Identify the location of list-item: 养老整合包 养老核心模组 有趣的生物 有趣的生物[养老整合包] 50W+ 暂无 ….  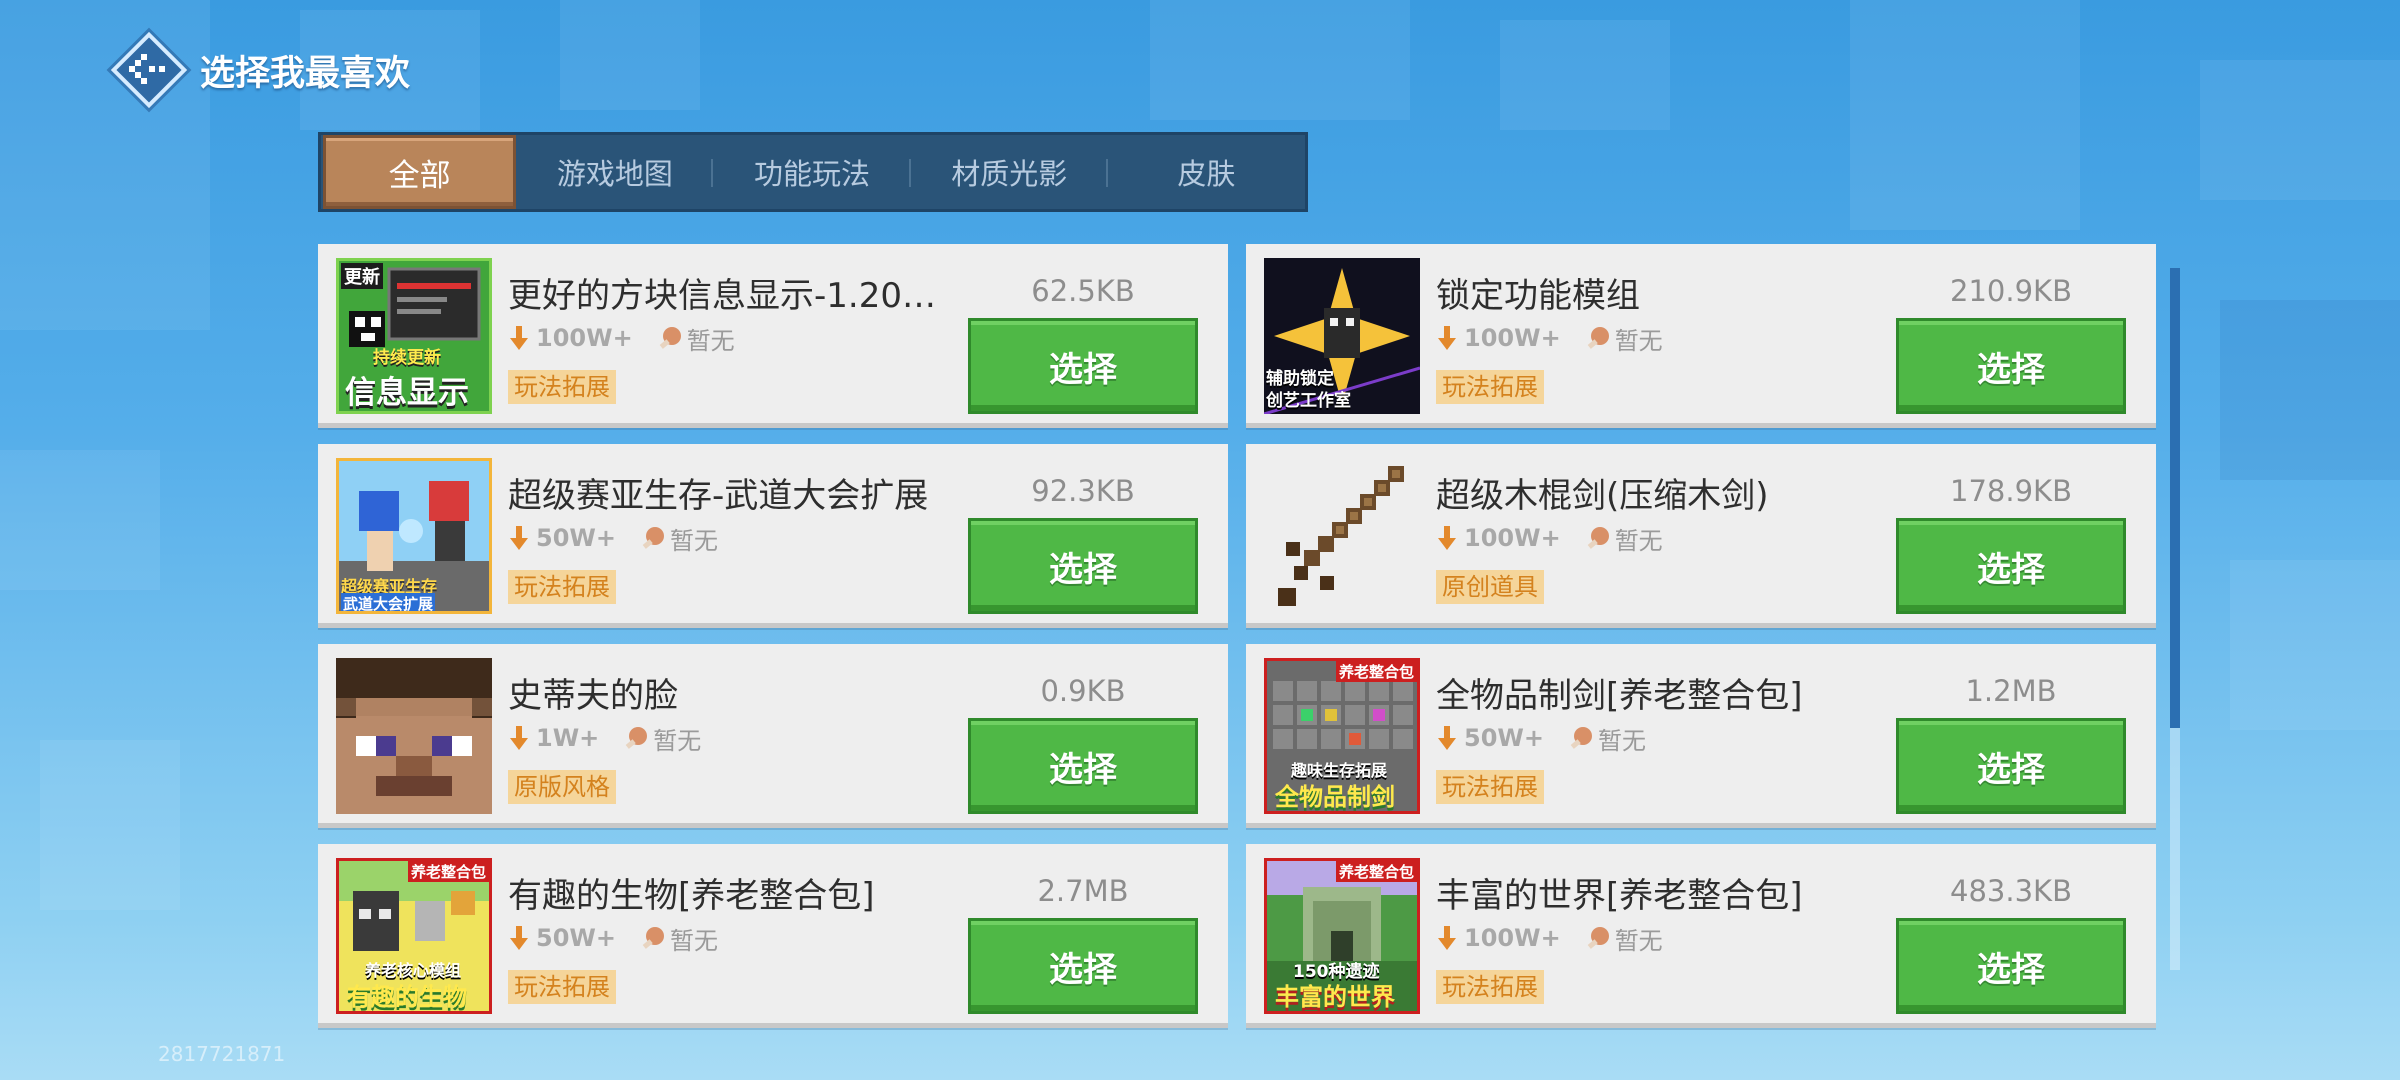
(773, 936).